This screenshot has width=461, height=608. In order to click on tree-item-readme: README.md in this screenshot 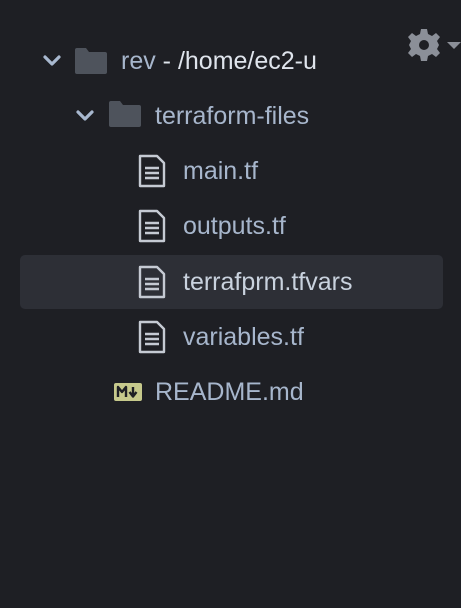, I will do `click(230, 392)`.